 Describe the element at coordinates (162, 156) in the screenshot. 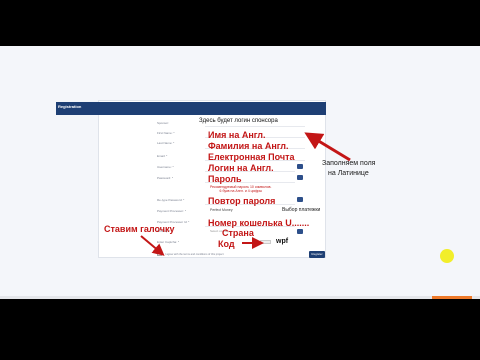

I see `email-label: Email: *` at that location.